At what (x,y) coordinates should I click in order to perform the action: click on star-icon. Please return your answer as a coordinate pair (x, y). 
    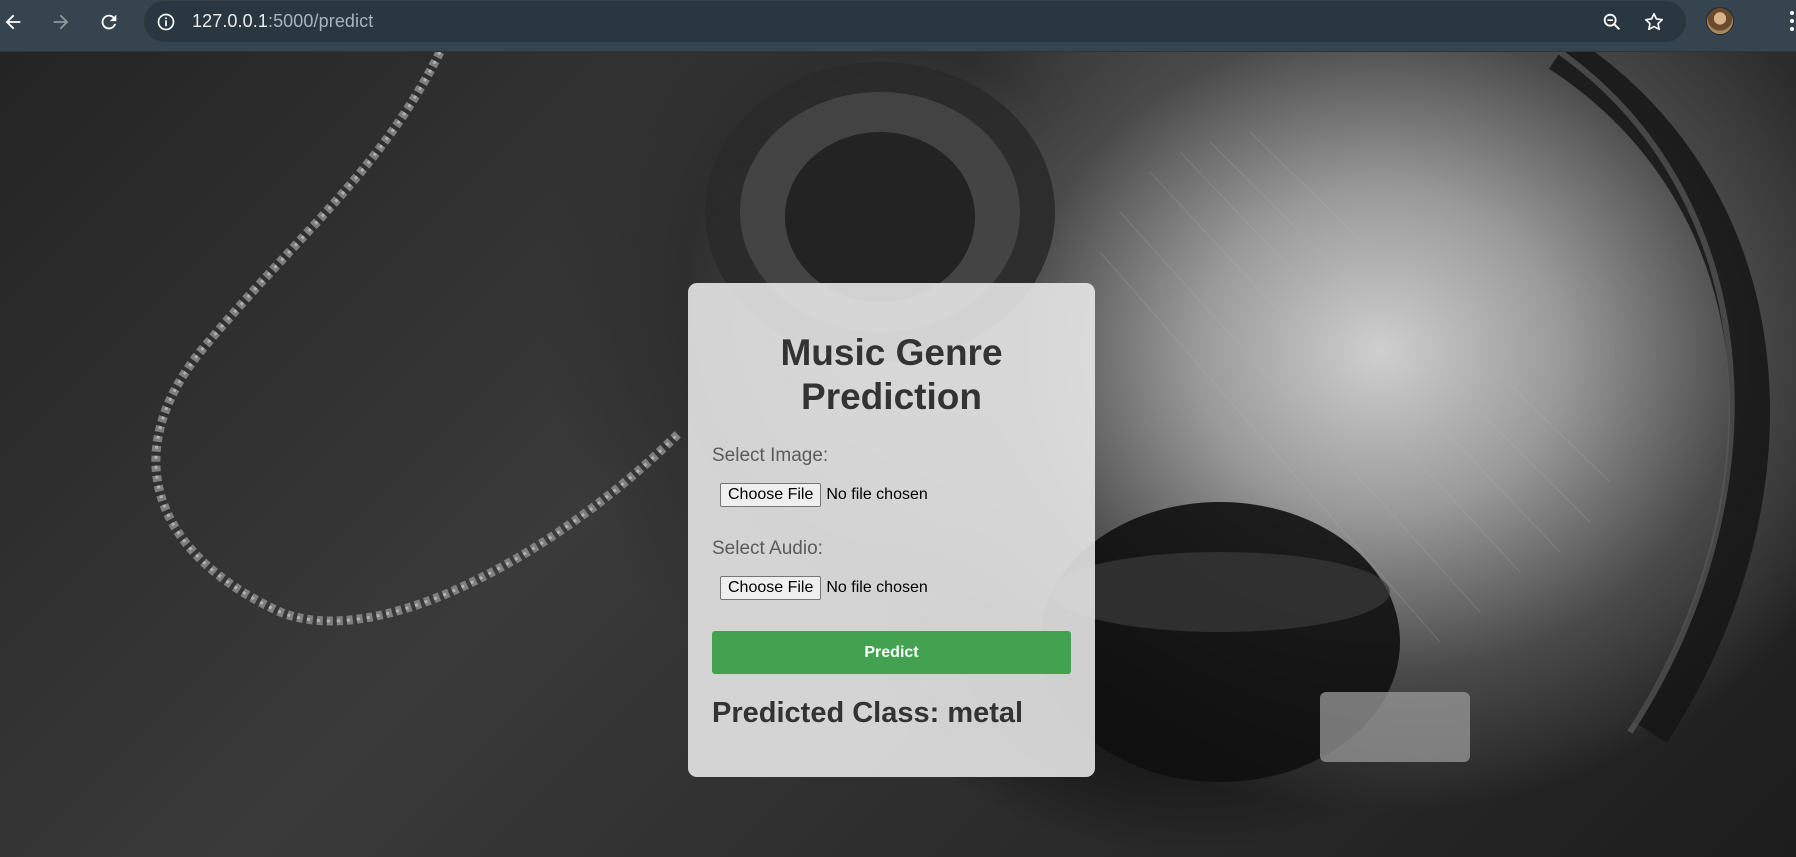
    Looking at the image, I should click on (1654, 21).